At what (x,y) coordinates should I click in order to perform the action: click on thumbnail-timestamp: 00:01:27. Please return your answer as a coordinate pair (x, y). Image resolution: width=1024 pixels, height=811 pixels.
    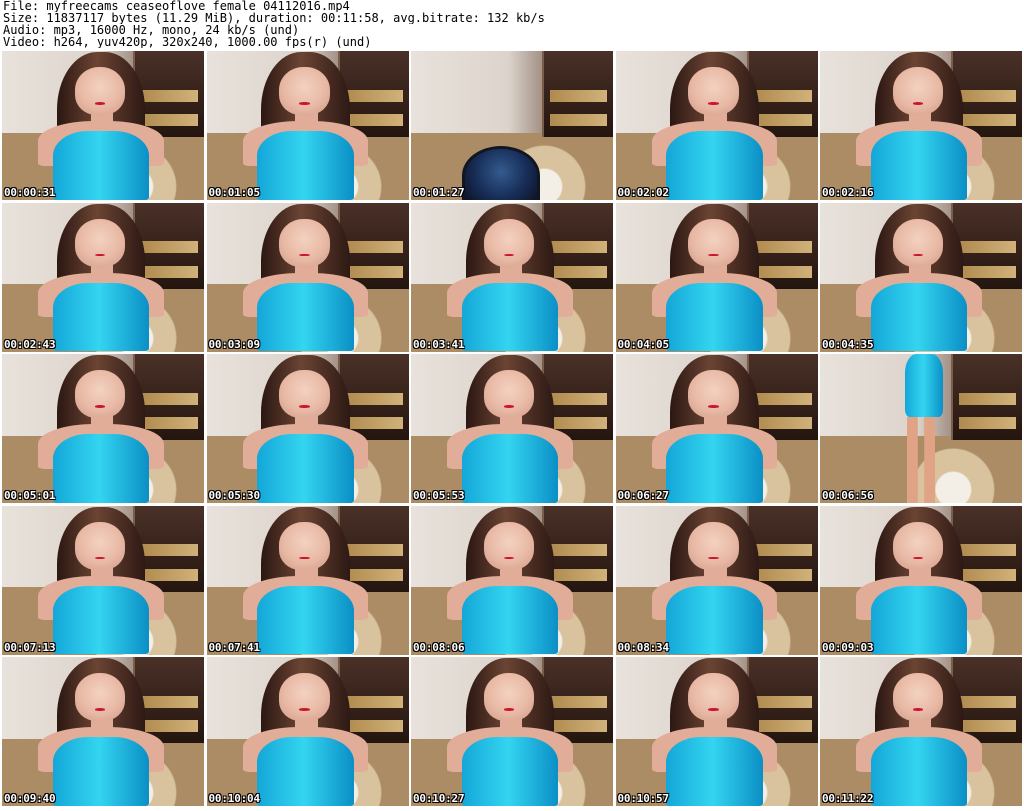
    Looking at the image, I should click on (439, 192).